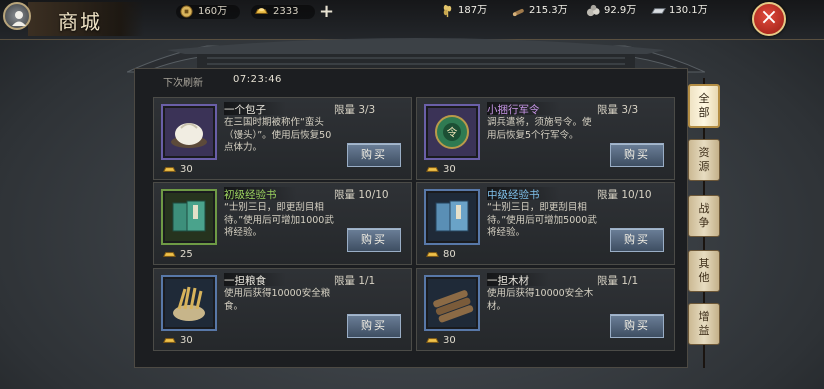 The height and width of the screenshot is (389, 824). I want to click on resource-grain: 187万, so click(463, 11).